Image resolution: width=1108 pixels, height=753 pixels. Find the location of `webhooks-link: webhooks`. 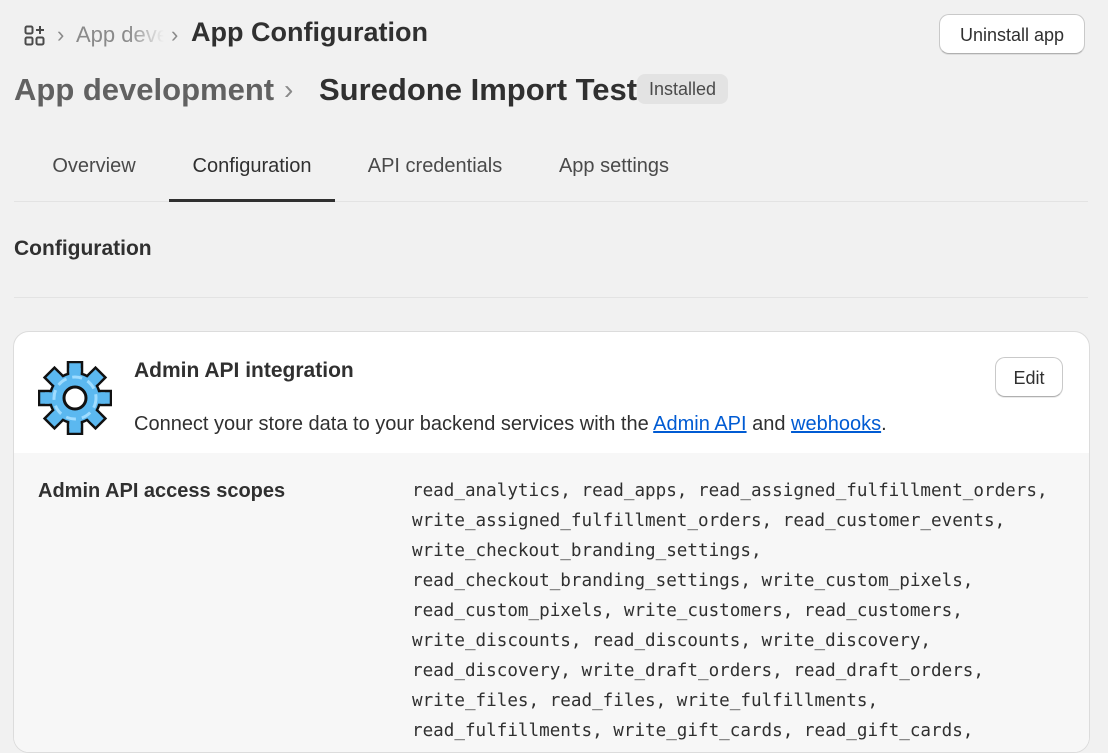

webhooks-link: webhooks is located at coordinates (836, 424).